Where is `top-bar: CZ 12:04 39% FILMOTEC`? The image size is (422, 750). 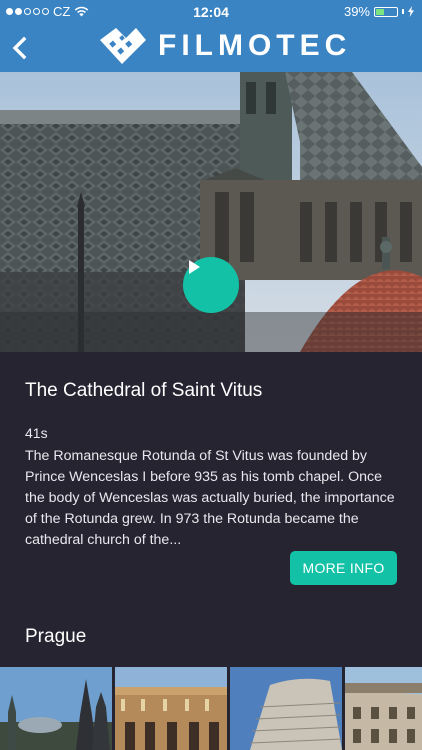 top-bar: CZ 12:04 39% FILMOTEC is located at coordinates (211, 36).